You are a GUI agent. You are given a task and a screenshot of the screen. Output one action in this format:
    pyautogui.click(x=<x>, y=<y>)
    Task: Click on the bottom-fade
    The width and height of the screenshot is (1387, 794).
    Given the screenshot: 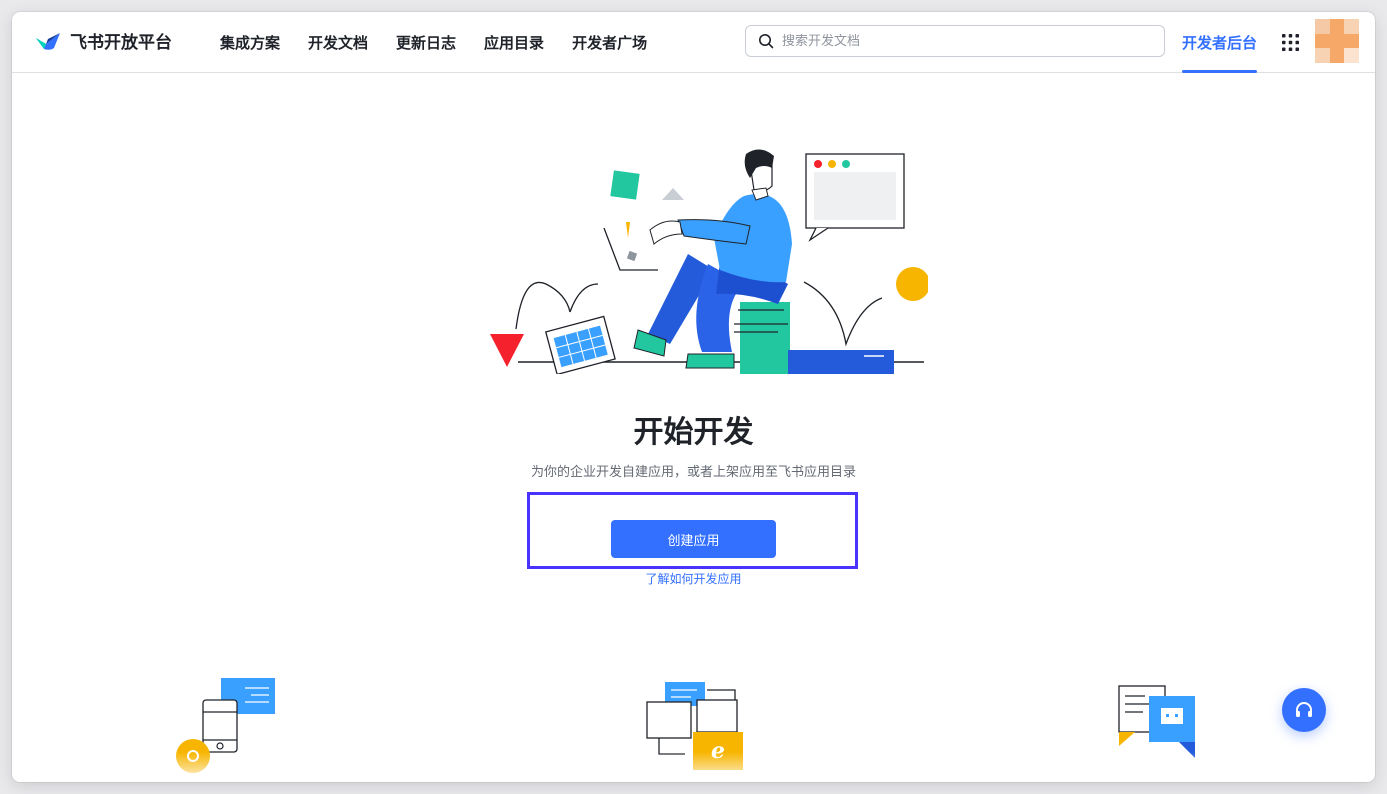 What is the action you would take?
    pyautogui.click(x=693, y=767)
    